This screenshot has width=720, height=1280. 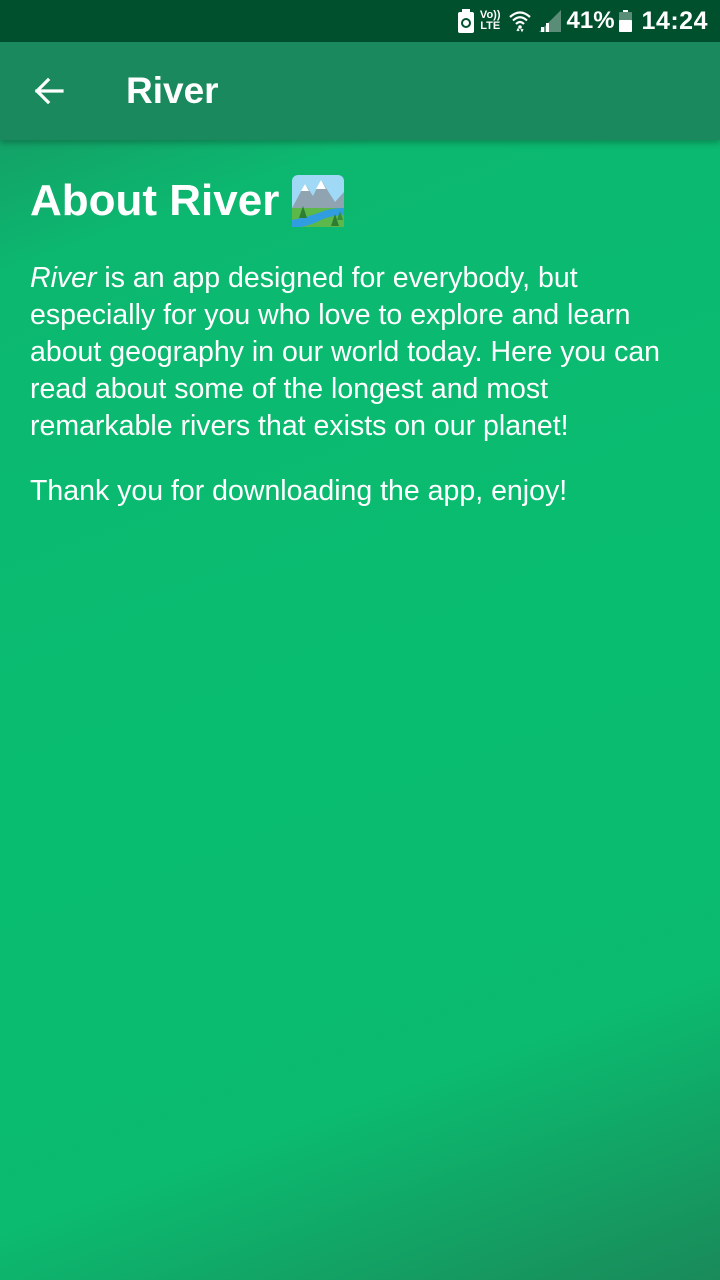 I want to click on national-park-emoji-icon, so click(x=318, y=201).